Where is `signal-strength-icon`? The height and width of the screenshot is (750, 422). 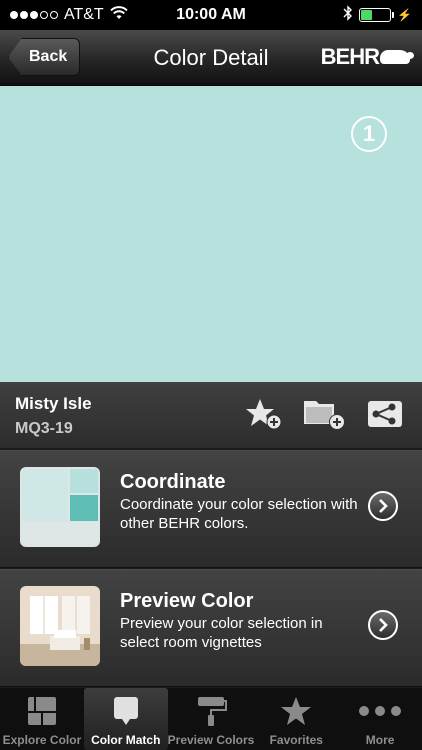
signal-strength-icon is located at coordinates (34, 15).